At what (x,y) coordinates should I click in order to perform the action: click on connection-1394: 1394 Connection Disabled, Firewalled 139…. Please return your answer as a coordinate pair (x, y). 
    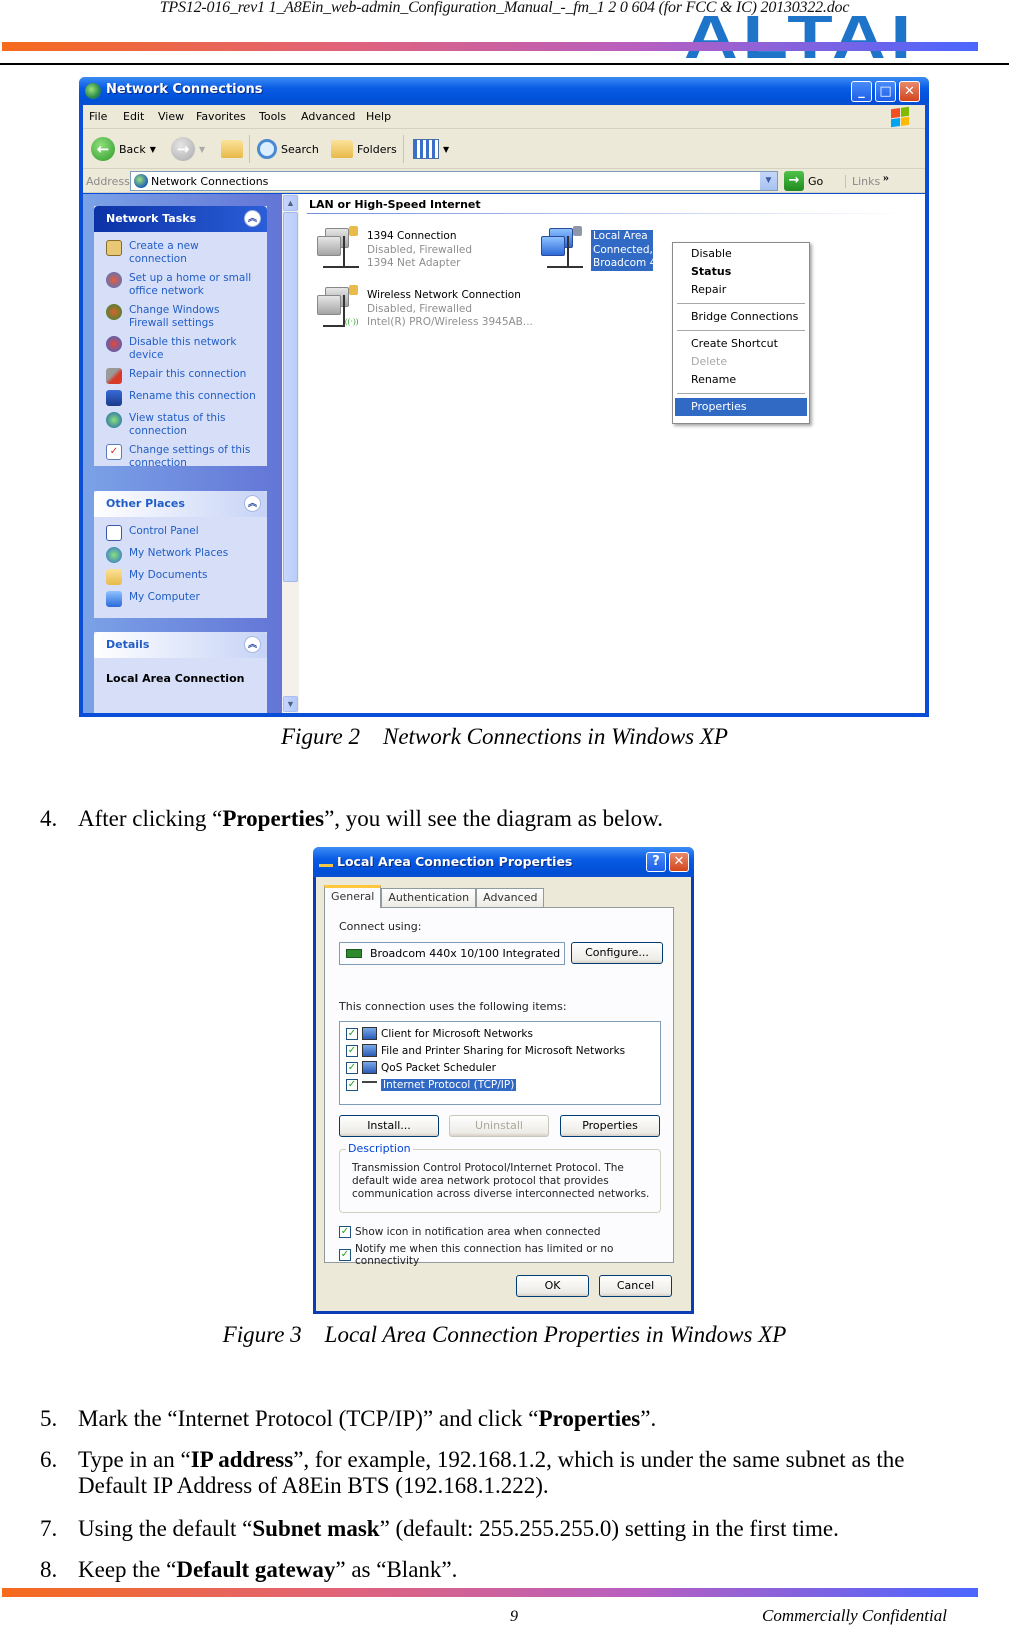
    Looking at the image, I should click on (392, 249).